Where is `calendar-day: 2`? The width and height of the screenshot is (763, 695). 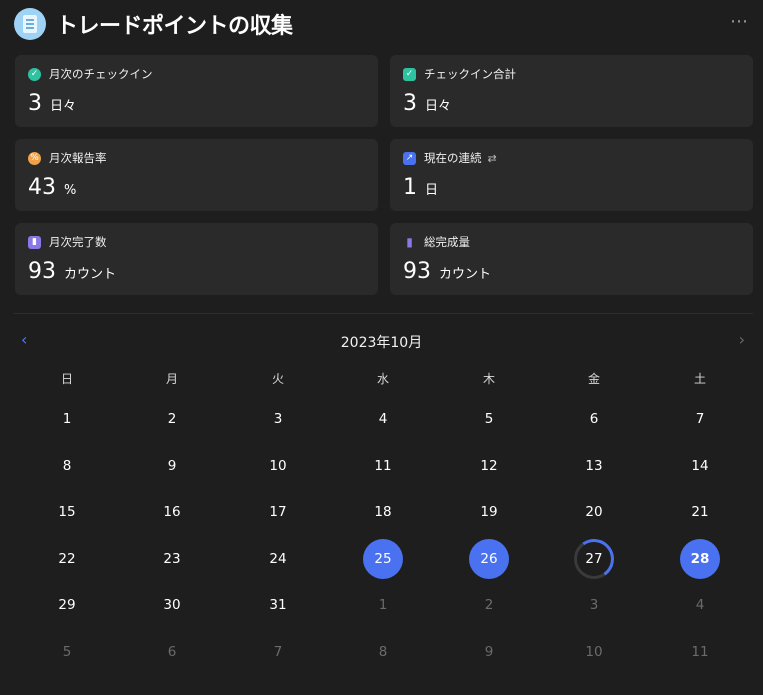
calendar-day: 2 is located at coordinates (172, 419).